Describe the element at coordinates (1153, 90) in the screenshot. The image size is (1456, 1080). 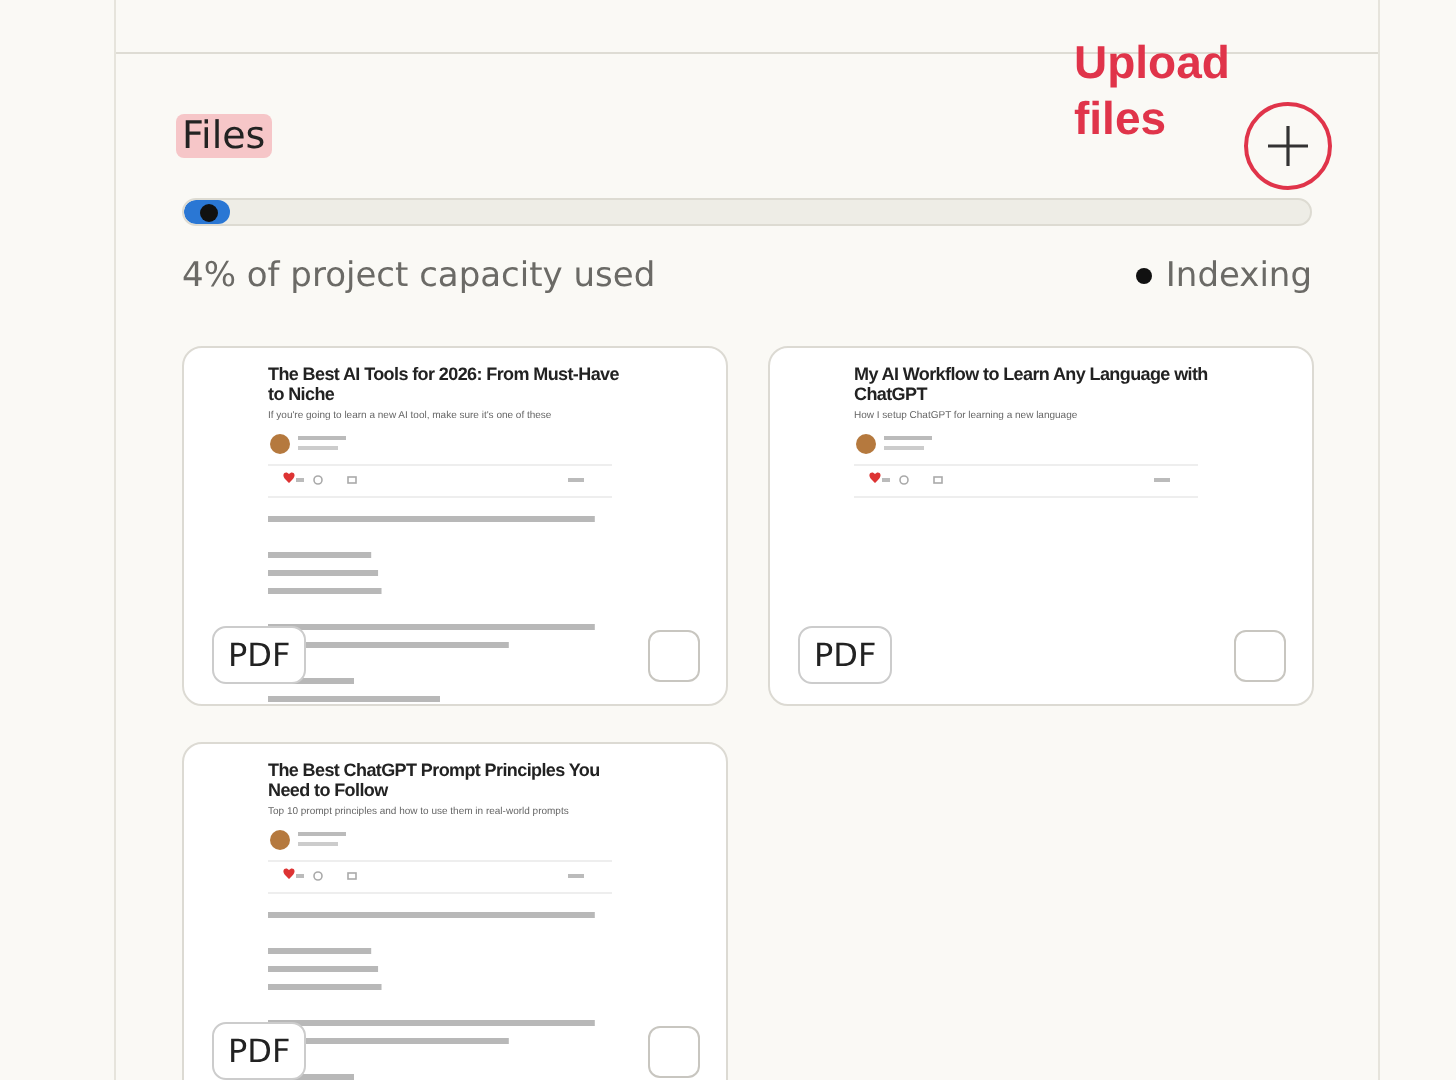
I see `annotation-label: Upload files` at that location.